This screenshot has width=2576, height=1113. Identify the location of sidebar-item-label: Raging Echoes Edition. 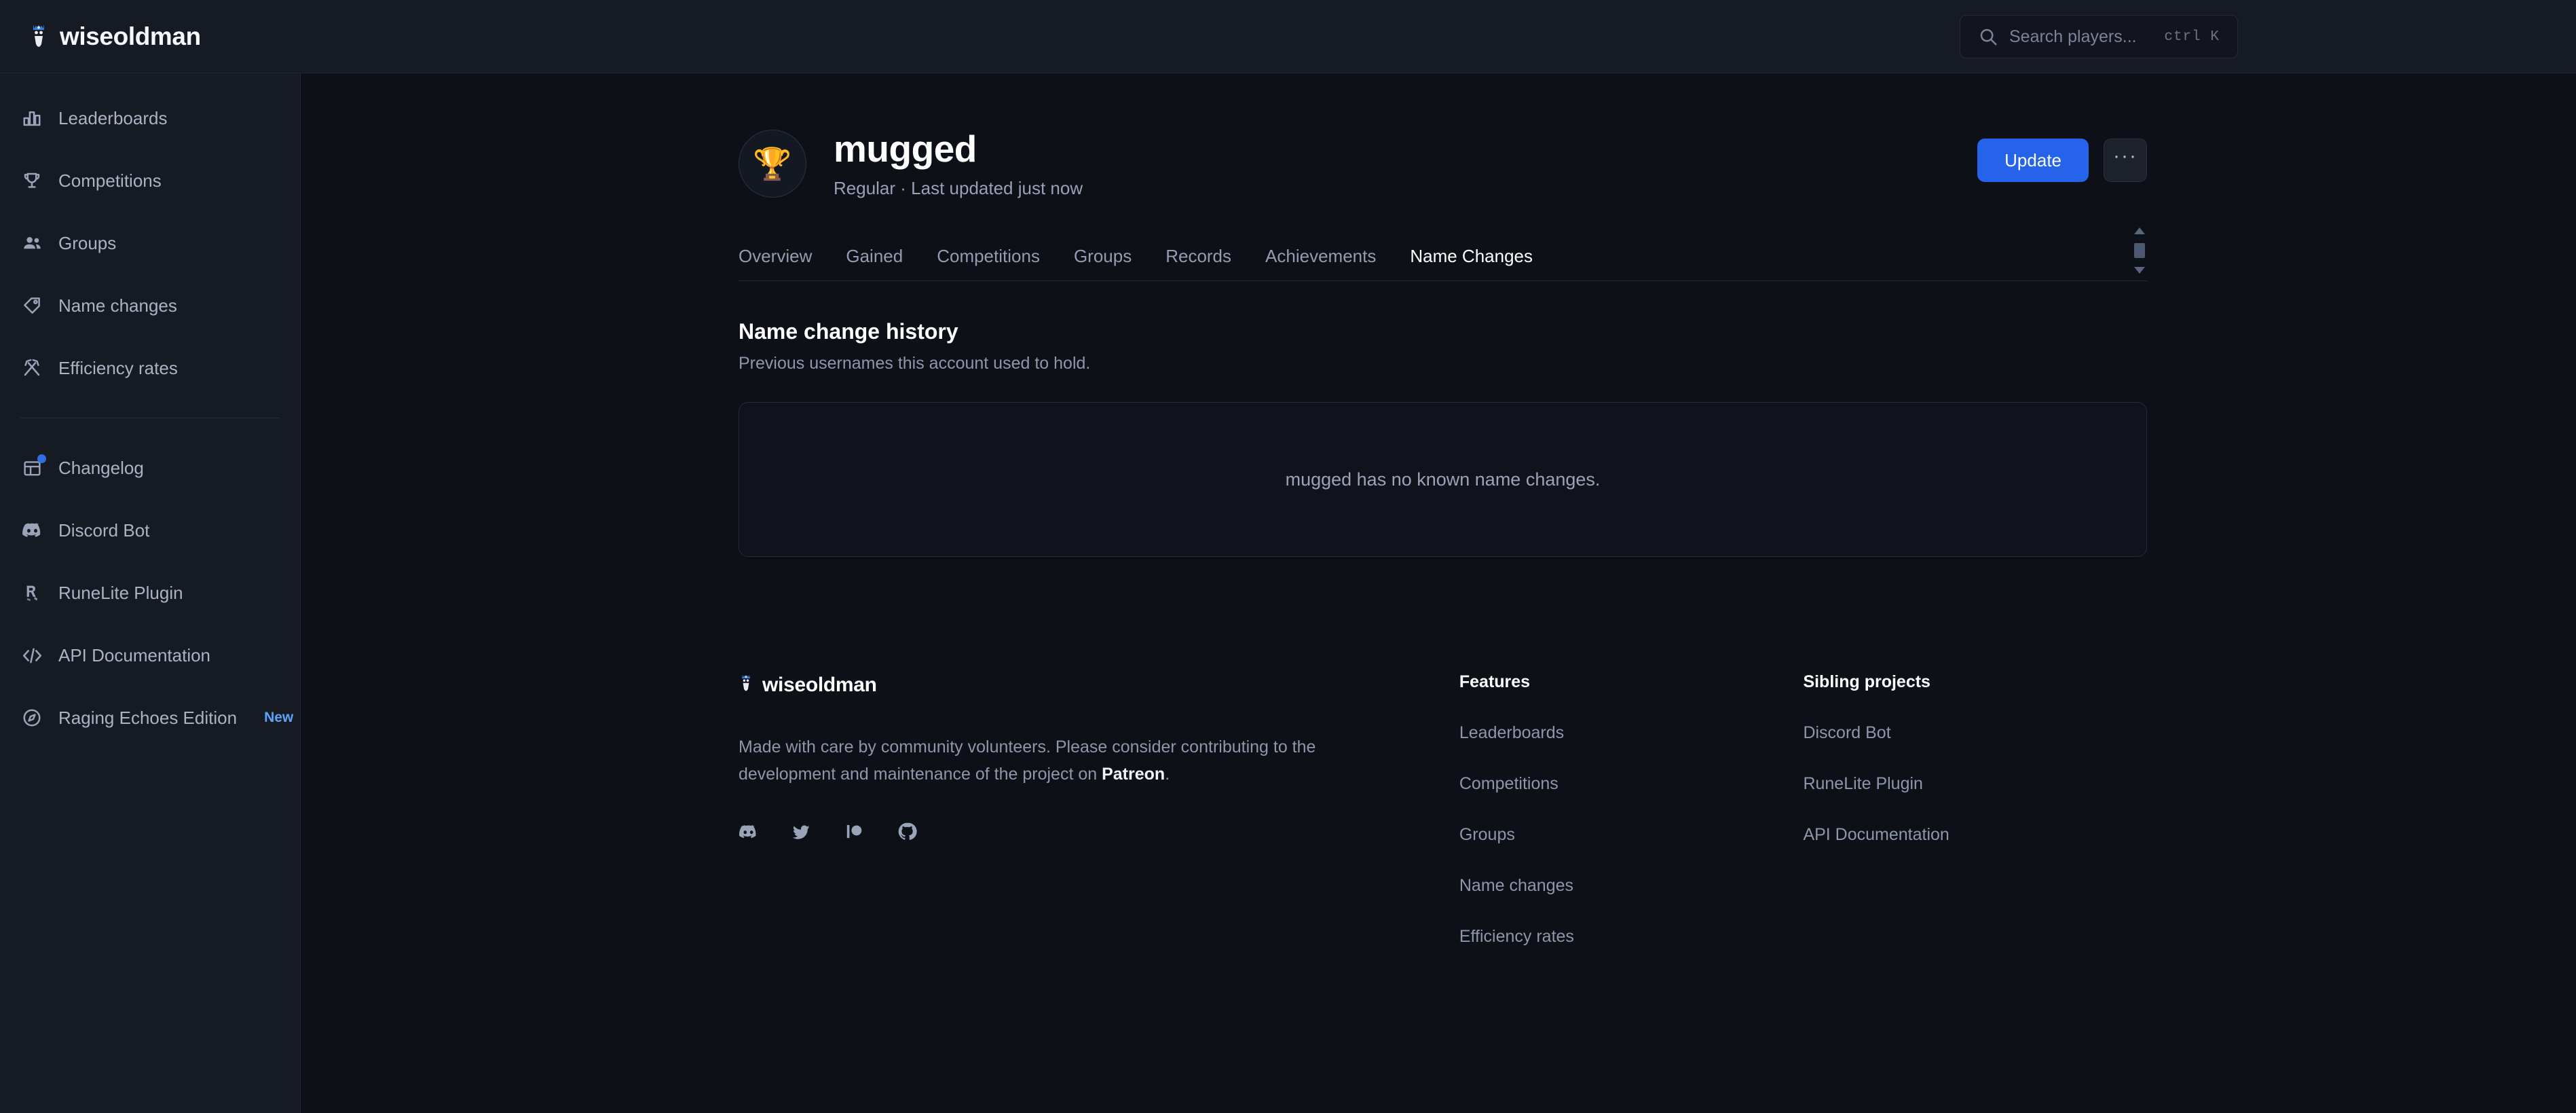
(148, 717).